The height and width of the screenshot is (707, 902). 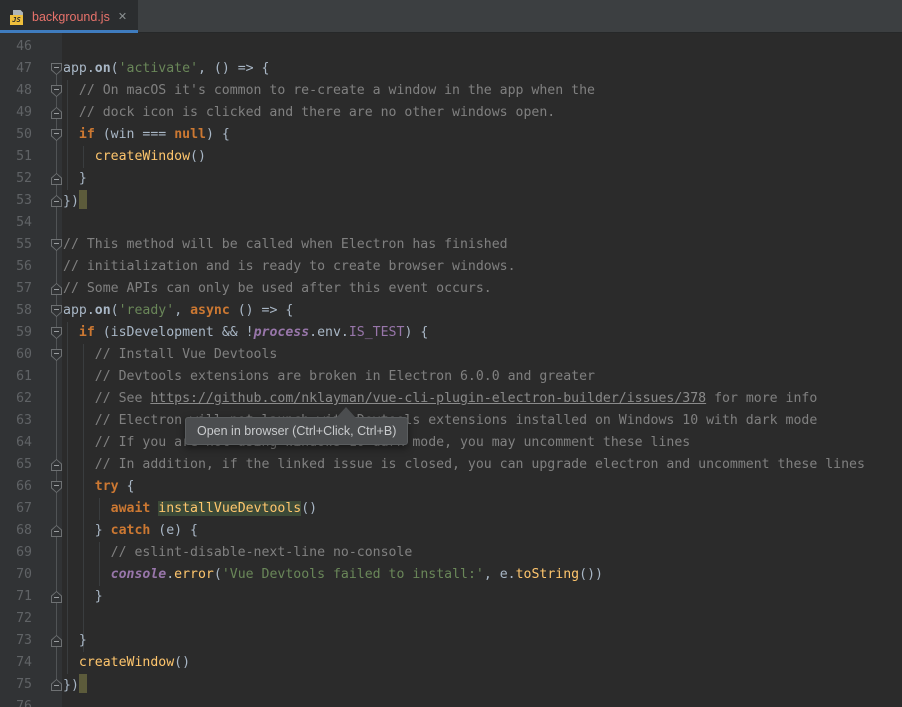 What do you see at coordinates (190, 134) in the screenshot?
I see `code-token: null` at bounding box center [190, 134].